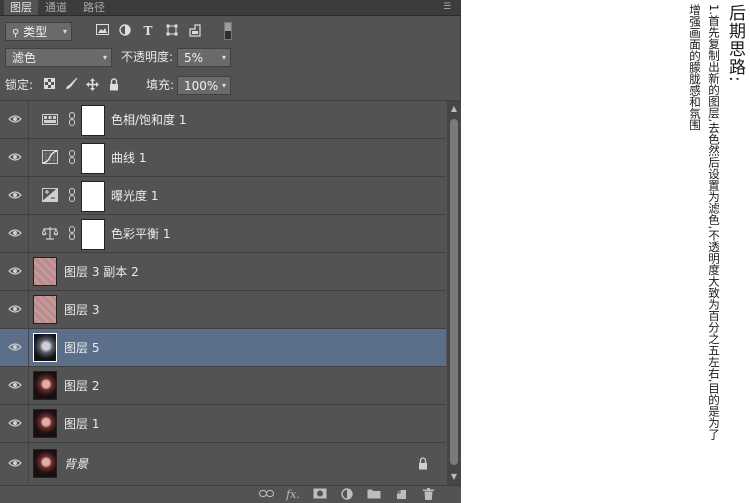 Image resolution: width=750 pixels, height=503 pixels. I want to click on layer-name: 色相/饱和度 1, so click(149, 120).